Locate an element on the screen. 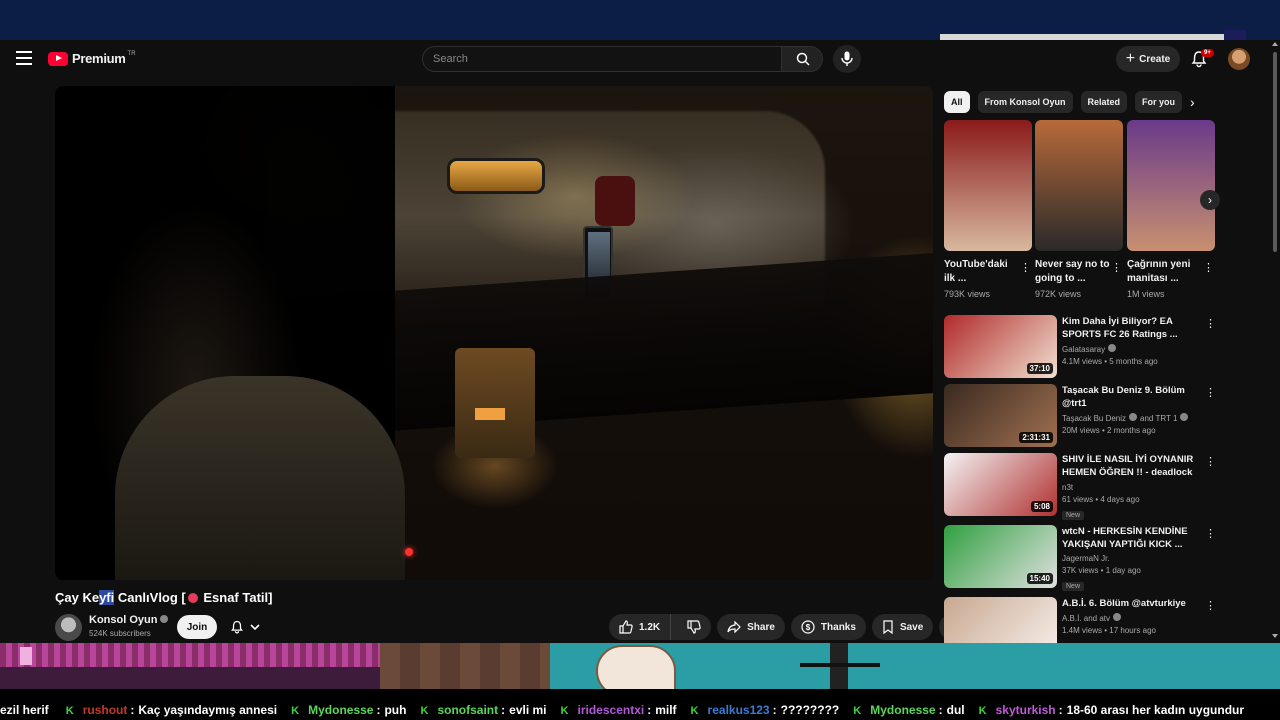  video-channel: Taşacak Bu Deniz and TRT 1 is located at coordinates (1132, 418).